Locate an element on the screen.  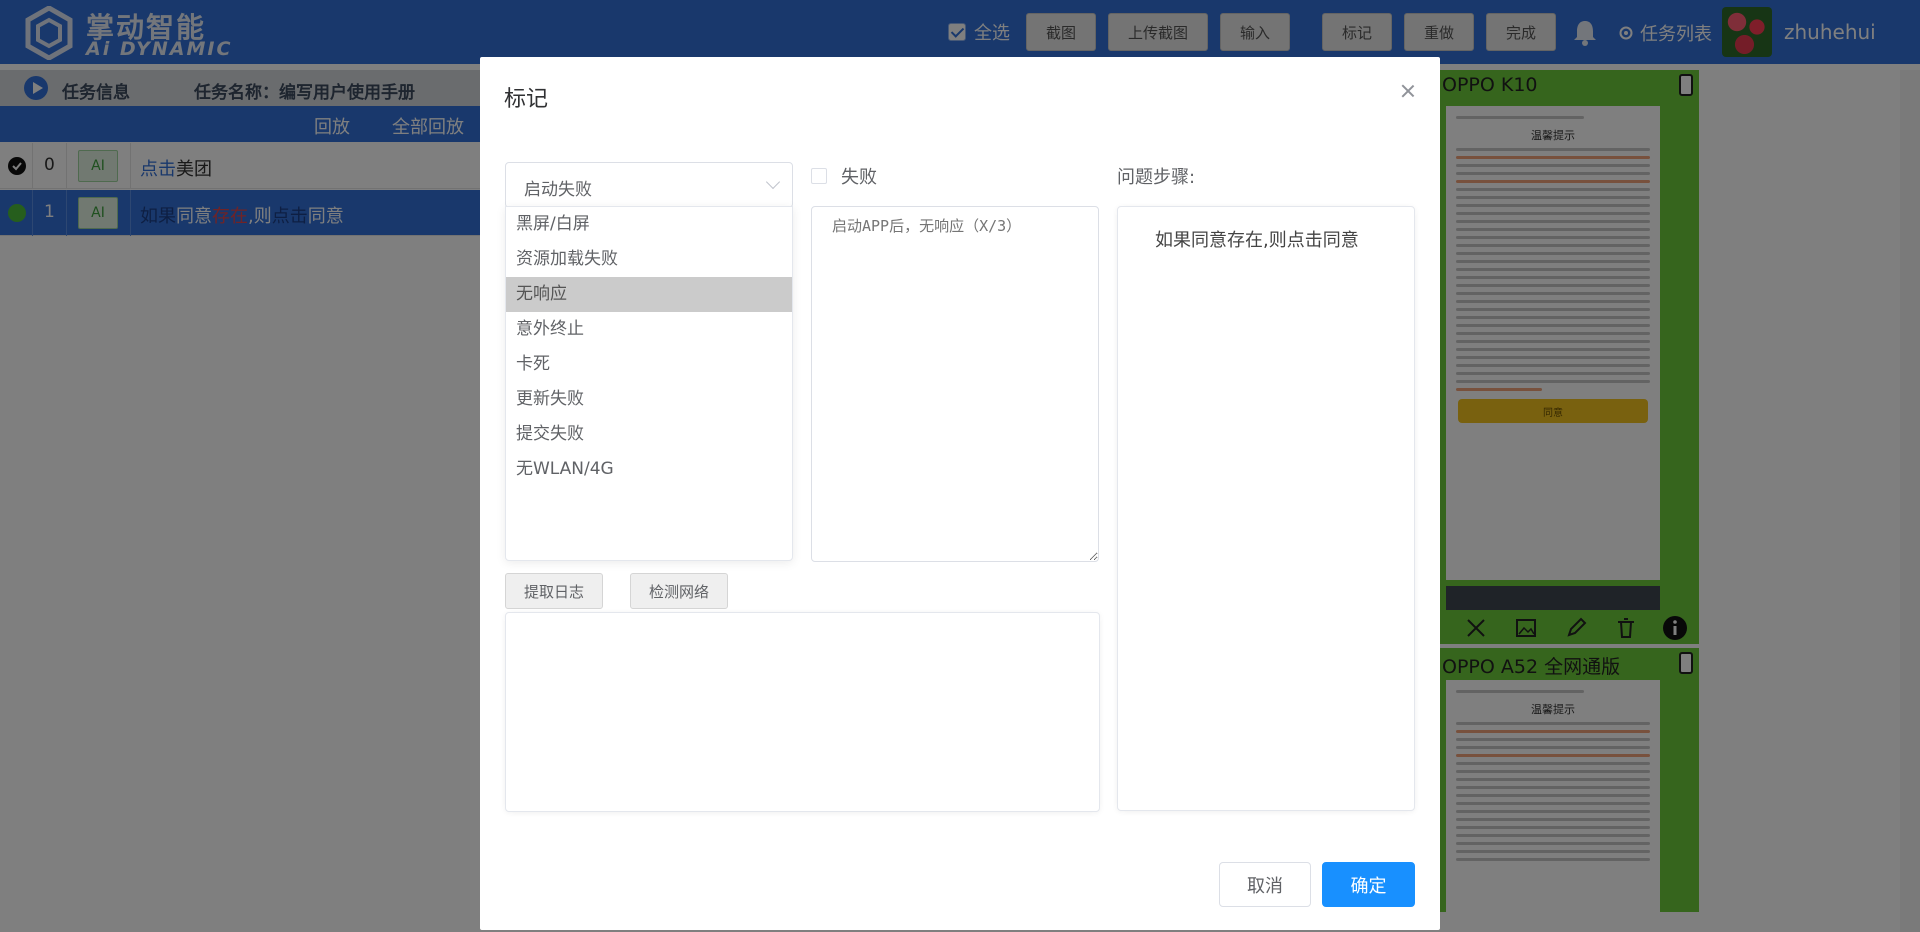
dialog-title: 标记 is located at coordinates (526, 99).